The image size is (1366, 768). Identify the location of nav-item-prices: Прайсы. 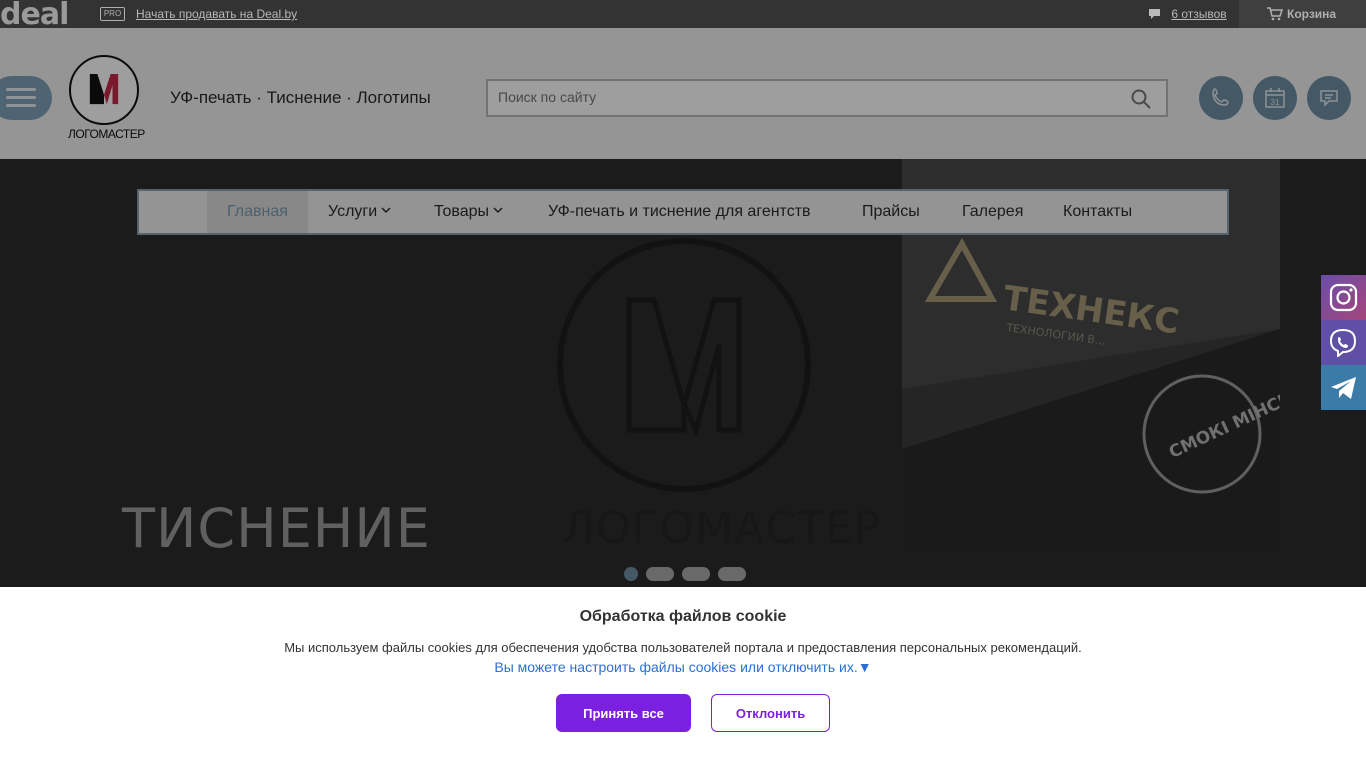
(891, 212).